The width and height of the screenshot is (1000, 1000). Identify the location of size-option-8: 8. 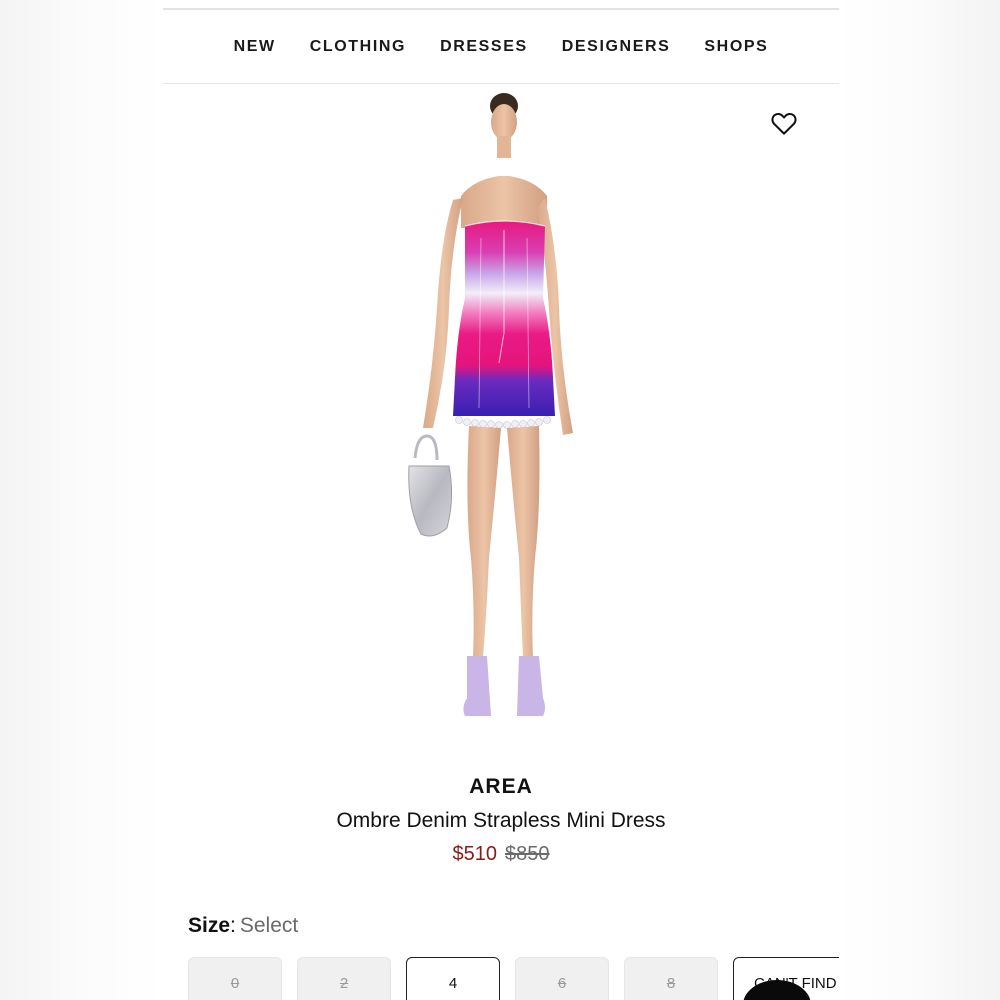
(671, 978).